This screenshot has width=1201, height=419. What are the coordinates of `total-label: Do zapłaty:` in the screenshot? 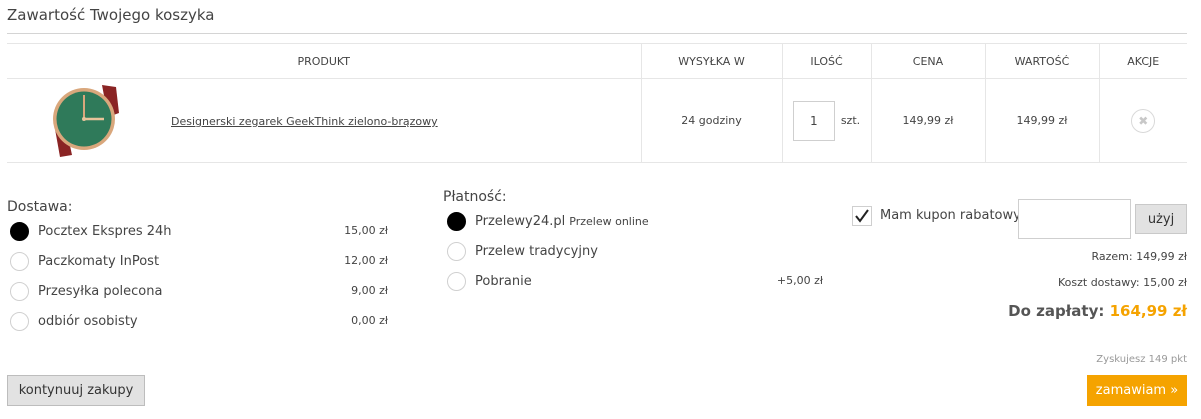 It's located at (1056, 311).